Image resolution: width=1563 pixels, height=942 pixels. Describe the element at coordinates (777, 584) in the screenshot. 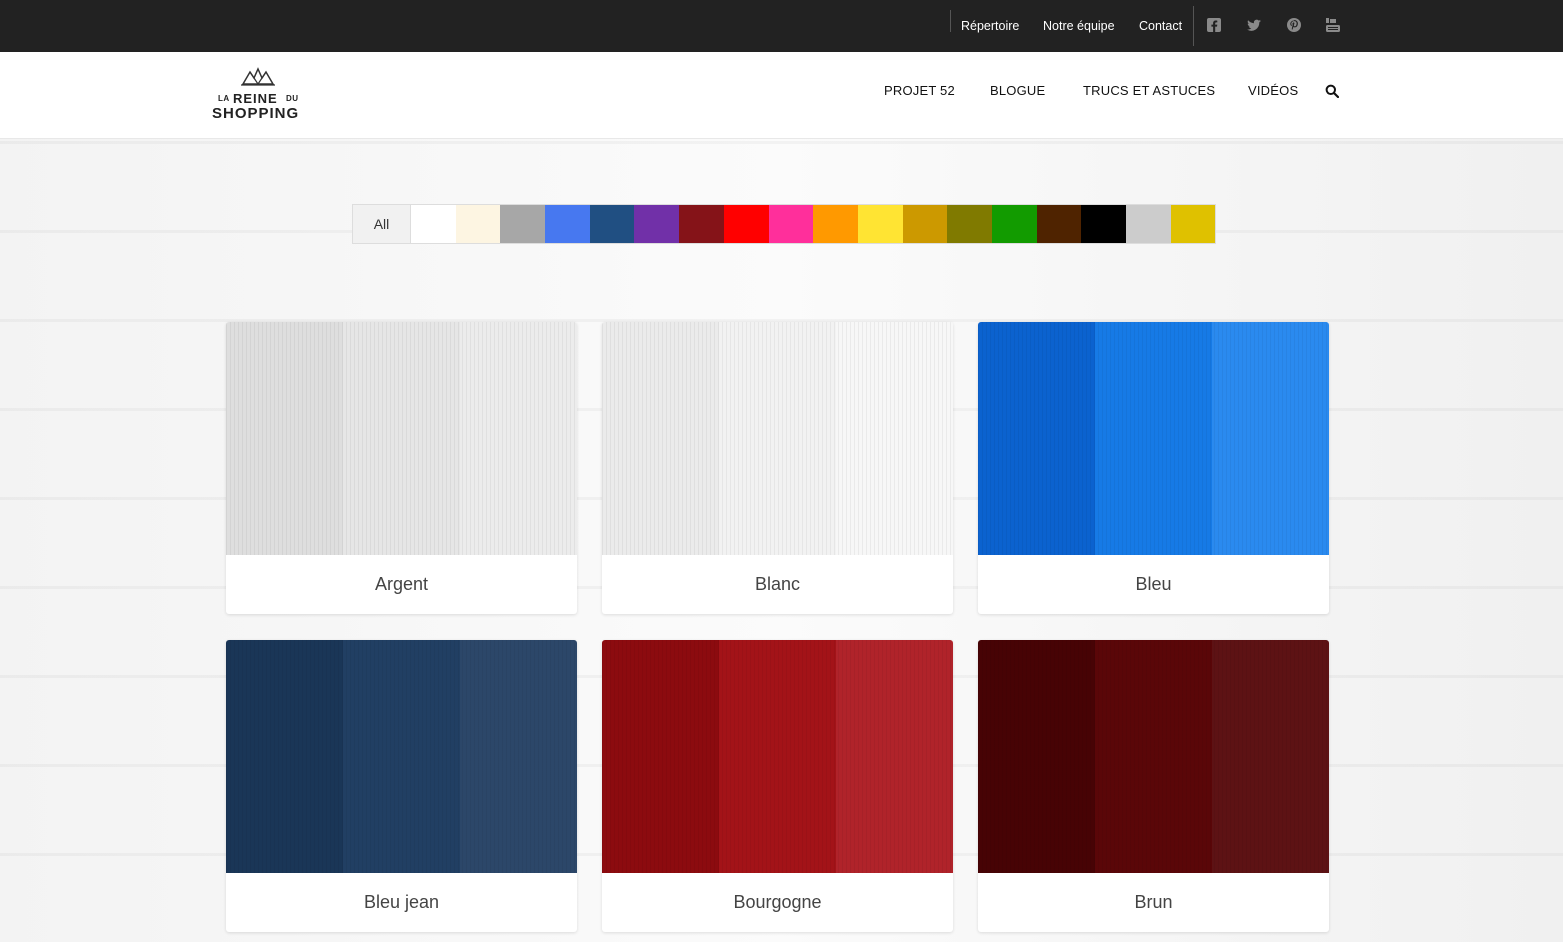

I see `color-card-label: Blanc` at that location.